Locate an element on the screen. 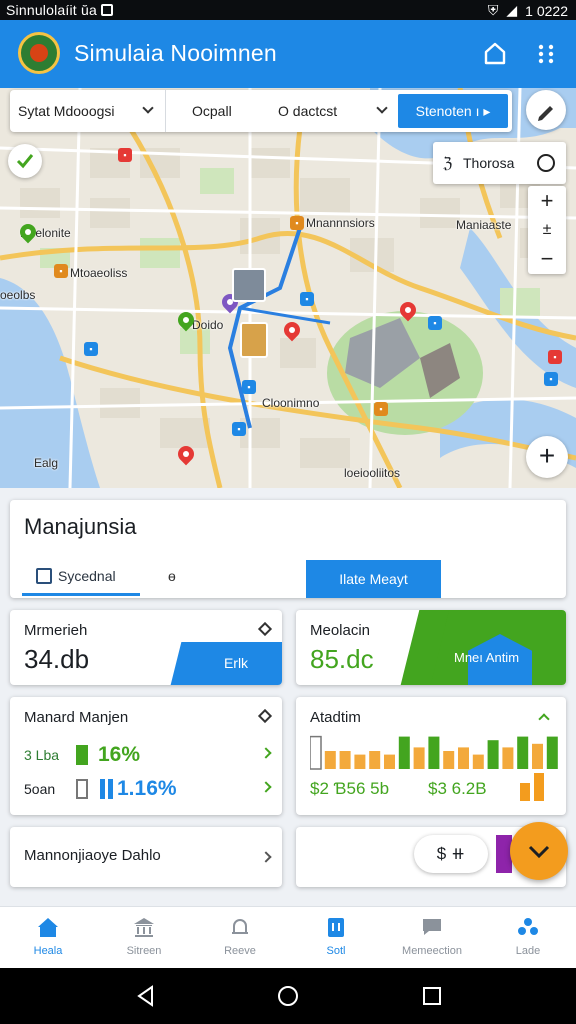  list-item: 3 Lba 16% is located at coordinates (82, 755).